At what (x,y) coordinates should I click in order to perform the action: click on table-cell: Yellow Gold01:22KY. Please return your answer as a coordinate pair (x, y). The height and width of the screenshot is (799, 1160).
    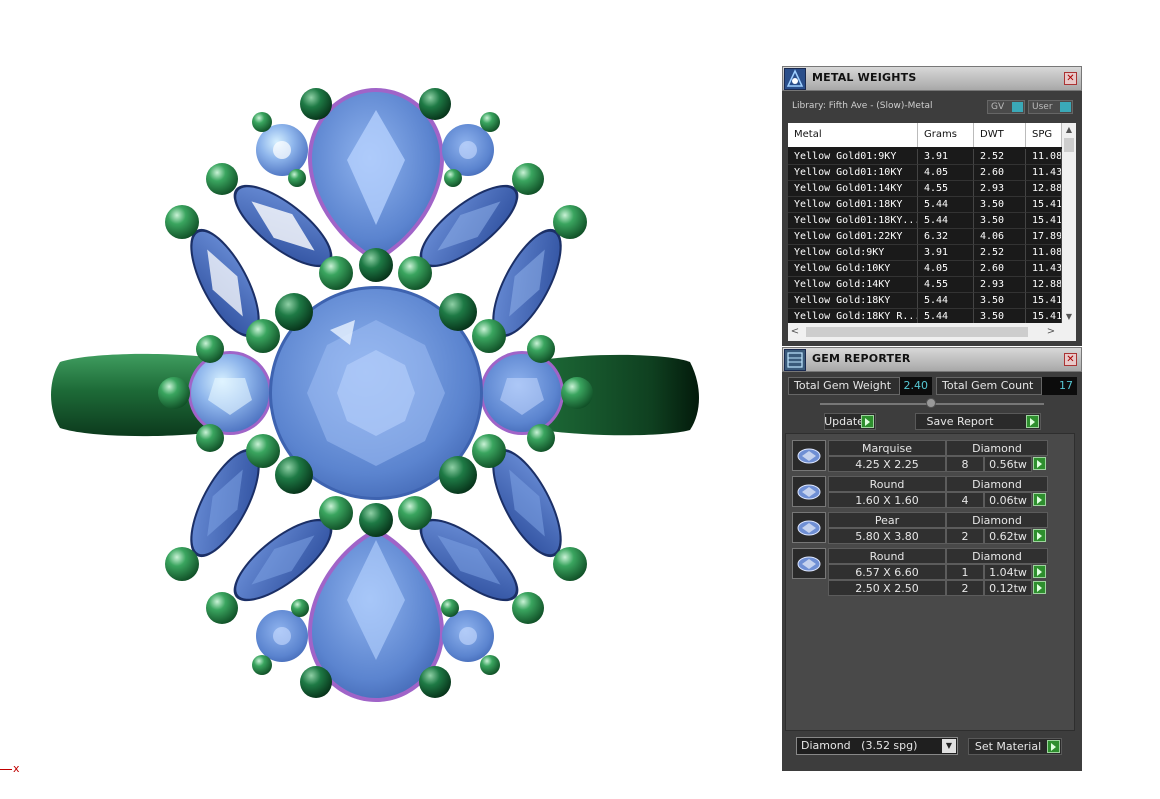
    Looking at the image, I should click on (853, 237).